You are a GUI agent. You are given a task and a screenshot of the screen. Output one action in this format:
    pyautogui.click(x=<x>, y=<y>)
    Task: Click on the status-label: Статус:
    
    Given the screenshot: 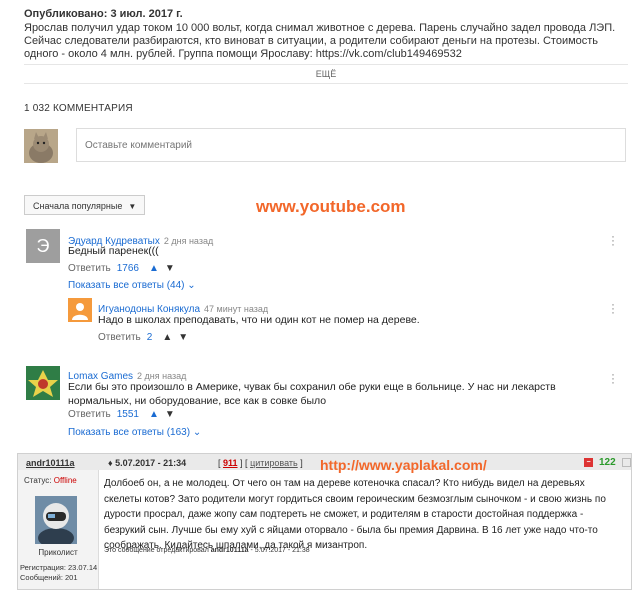 What is the action you would take?
    pyautogui.click(x=38, y=480)
    